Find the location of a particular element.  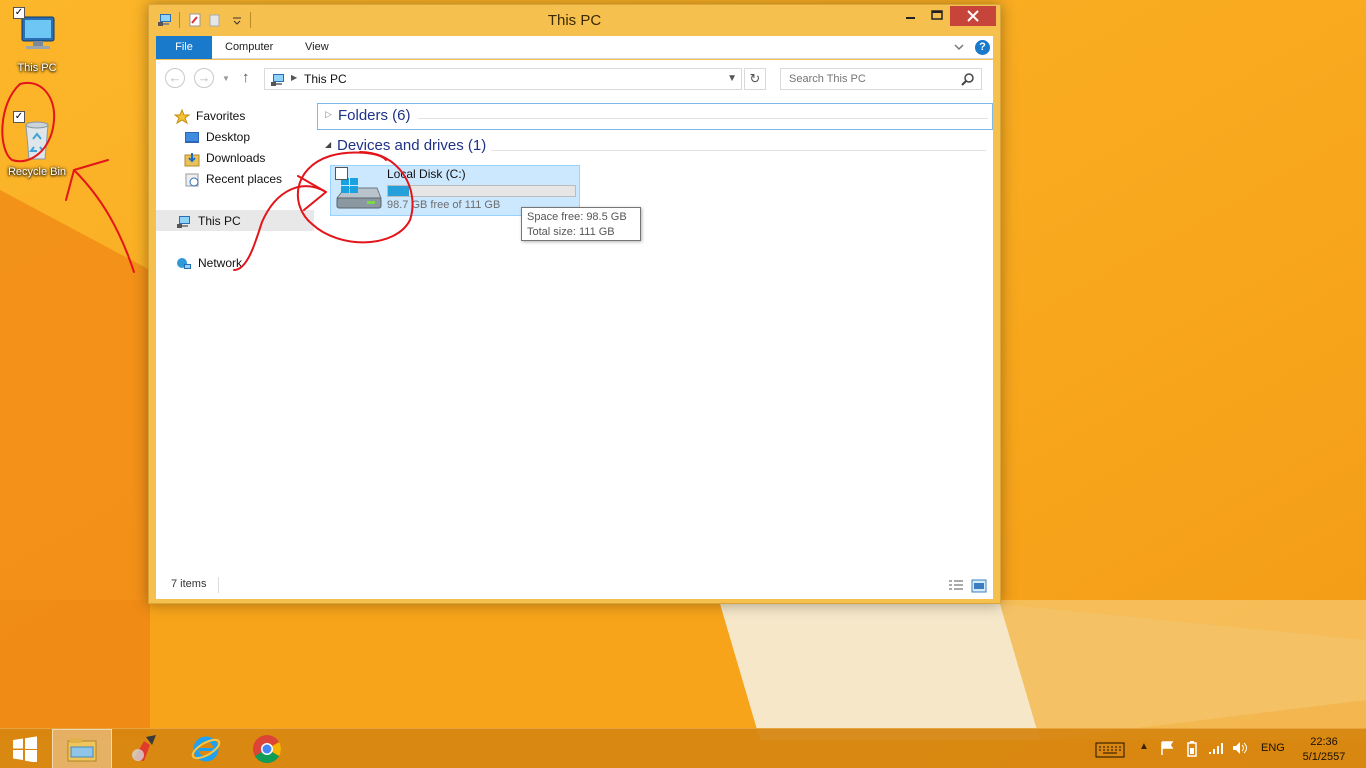

drive-name: Local Disk (C:) is located at coordinates (426, 174).